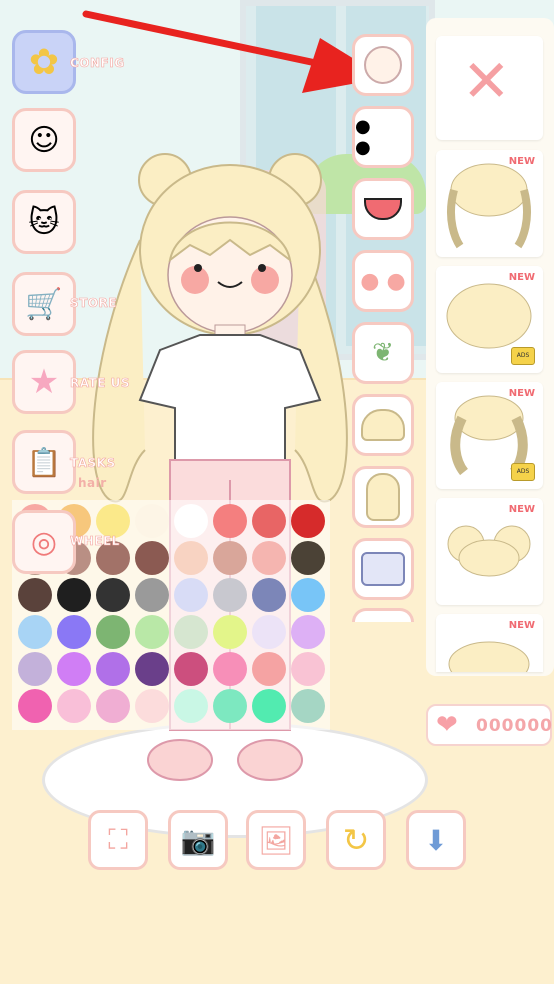 The image size is (554, 984). I want to click on store-button: 🛒, so click(44, 304).